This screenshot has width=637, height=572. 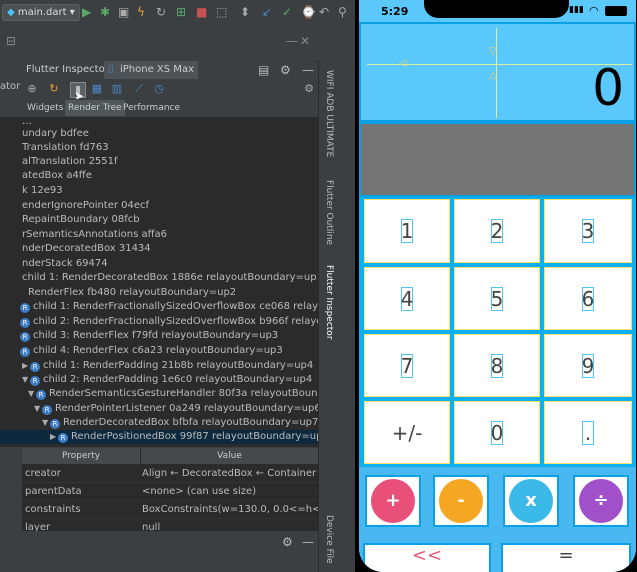 What do you see at coordinates (497, 298) in the screenshot?
I see `key-5: 5` at bounding box center [497, 298].